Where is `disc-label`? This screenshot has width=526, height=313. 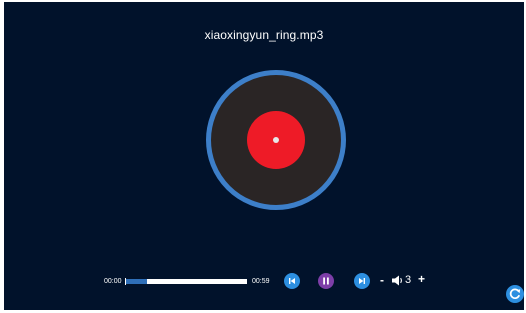
disc-label is located at coordinates (276, 140).